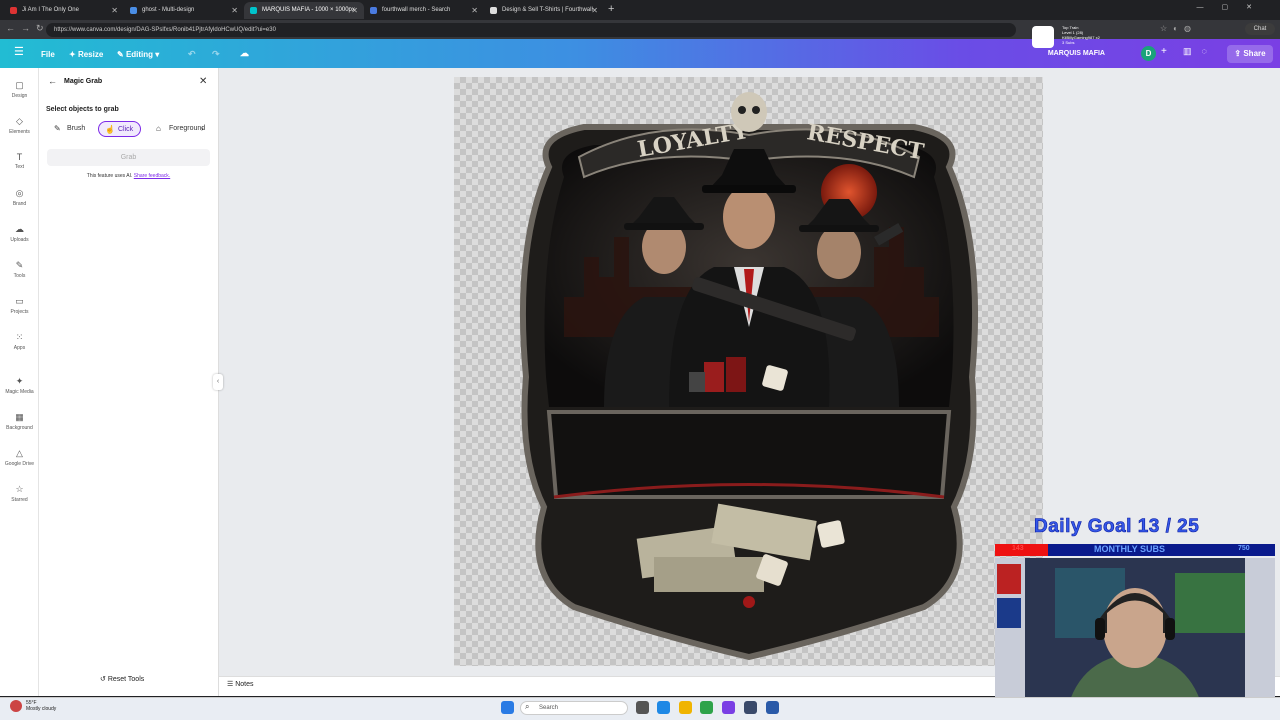 This screenshot has height=720, width=1280. What do you see at coordinates (19, 348) in the screenshot?
I see `rail-item-label: Apps` at bounding box center [19, 348].